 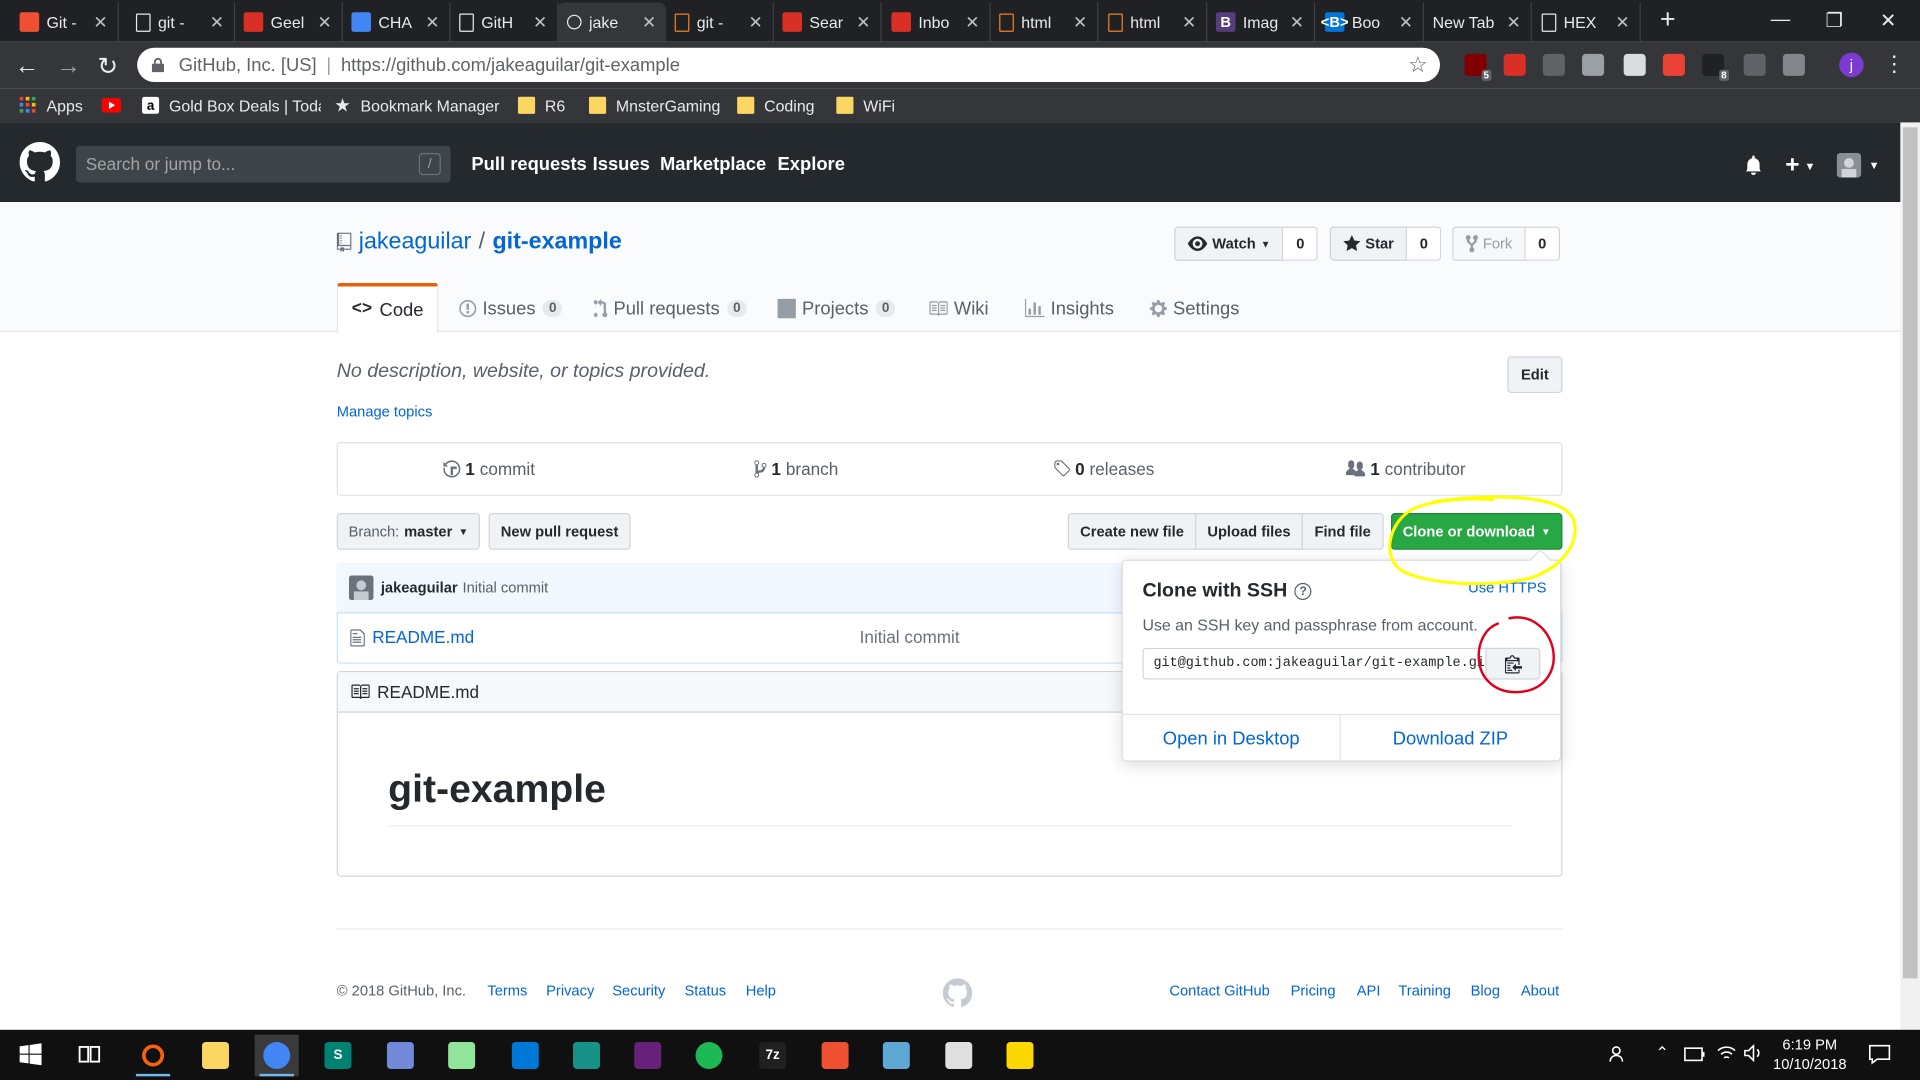 I want to click on github-footer-logo-icon, so click(x=957, y=993).